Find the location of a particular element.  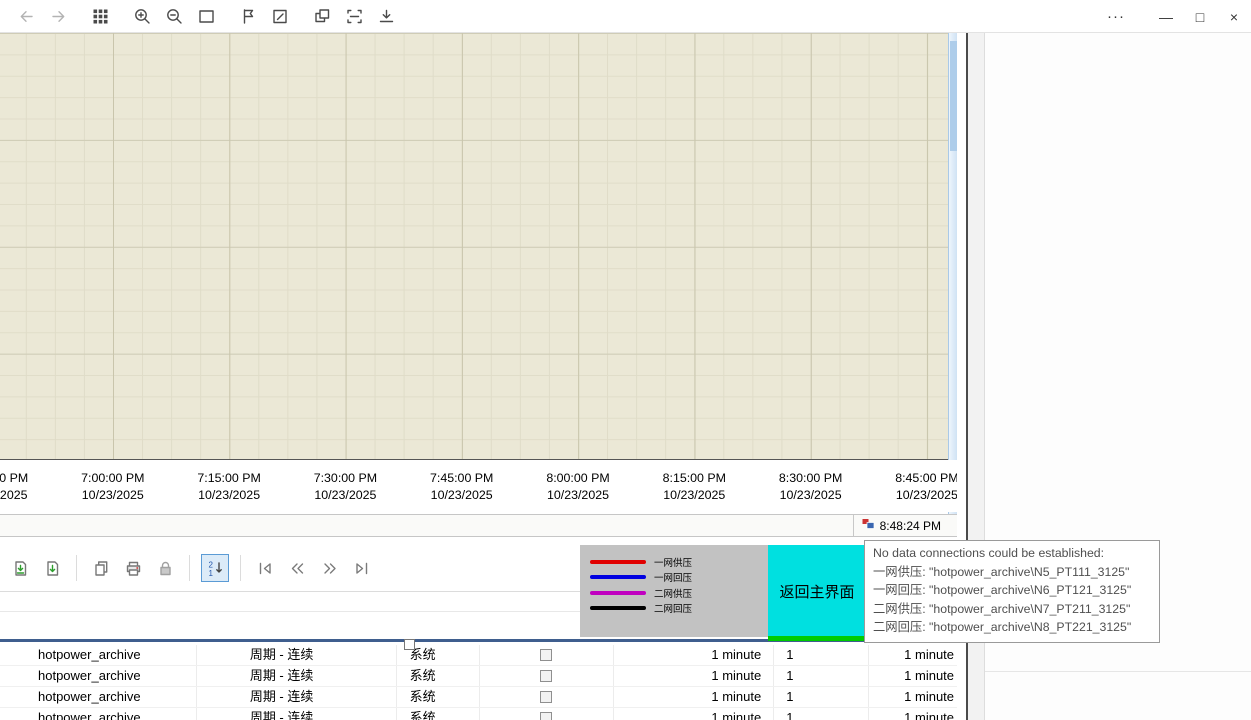

tooltip-line: 二网回压: "hotpower_archive\N8_PT221_3125" is located at coordinates (1002, 627).